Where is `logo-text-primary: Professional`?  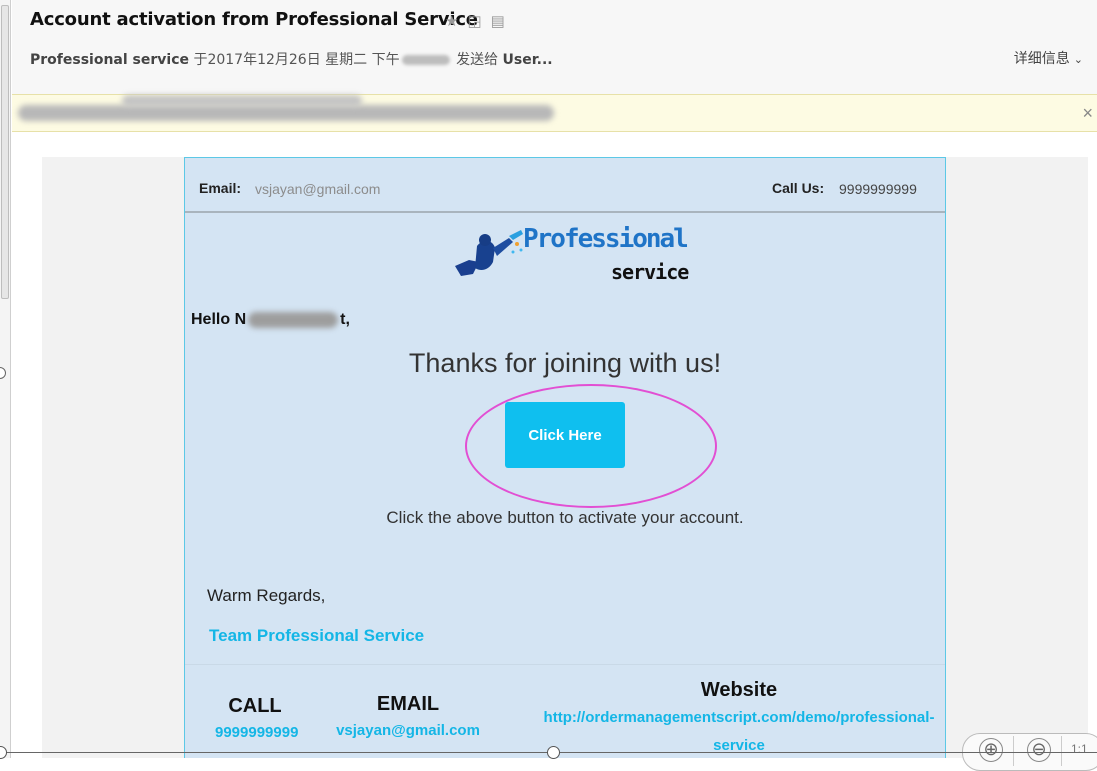 logo-text-primary: Professional is located at coordinates (606, 239).